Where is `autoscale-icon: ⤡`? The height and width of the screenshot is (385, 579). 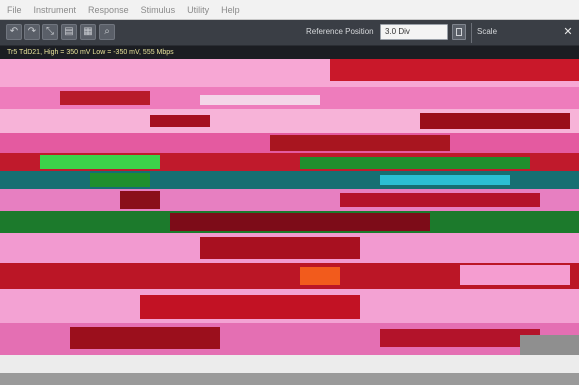 autoscale-icon: ⤡ is located at coordinates (50, 31).